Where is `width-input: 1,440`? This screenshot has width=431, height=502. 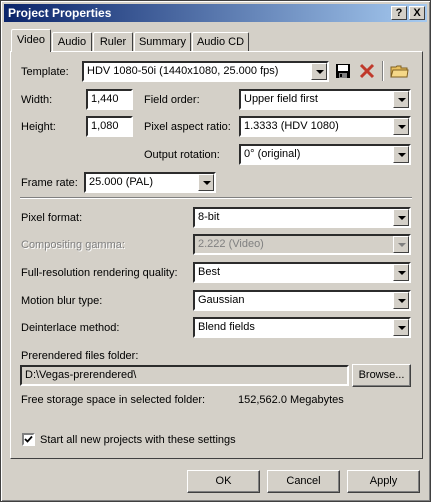 width-input: 1,440 is located at coordinates (109, 99).